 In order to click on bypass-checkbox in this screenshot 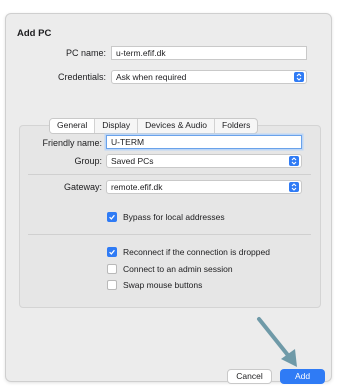, I will do `click(112, 217)`.